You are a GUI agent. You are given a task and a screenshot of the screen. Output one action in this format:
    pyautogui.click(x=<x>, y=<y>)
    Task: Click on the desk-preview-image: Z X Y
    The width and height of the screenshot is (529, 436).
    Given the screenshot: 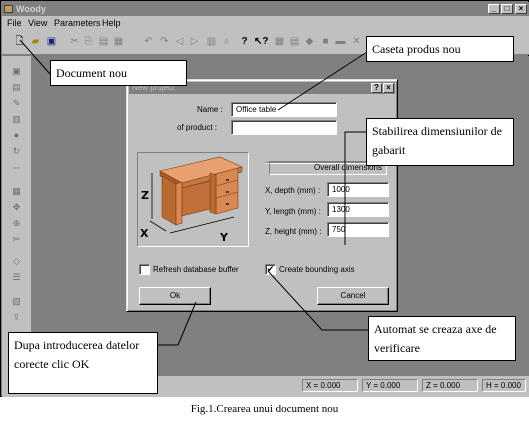 What is the action you would take?
    pyautogui.click(x=193, y=199)
    